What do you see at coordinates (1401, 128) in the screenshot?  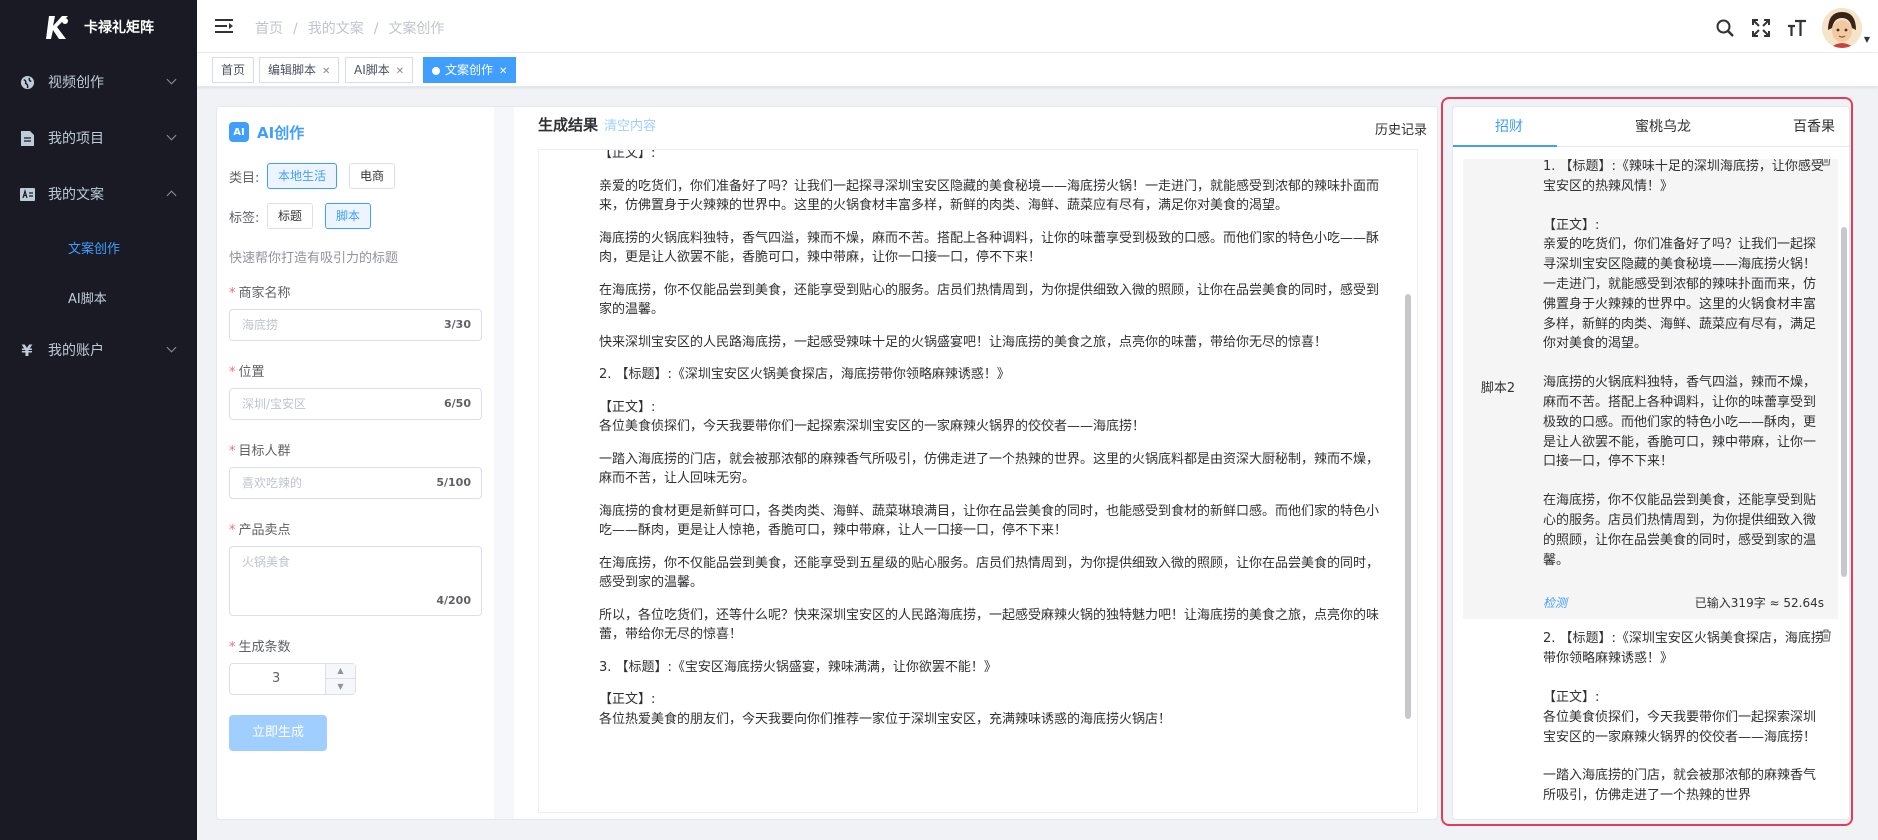 I see `history-link: 历史记录` at bounding box center [1401, 128].